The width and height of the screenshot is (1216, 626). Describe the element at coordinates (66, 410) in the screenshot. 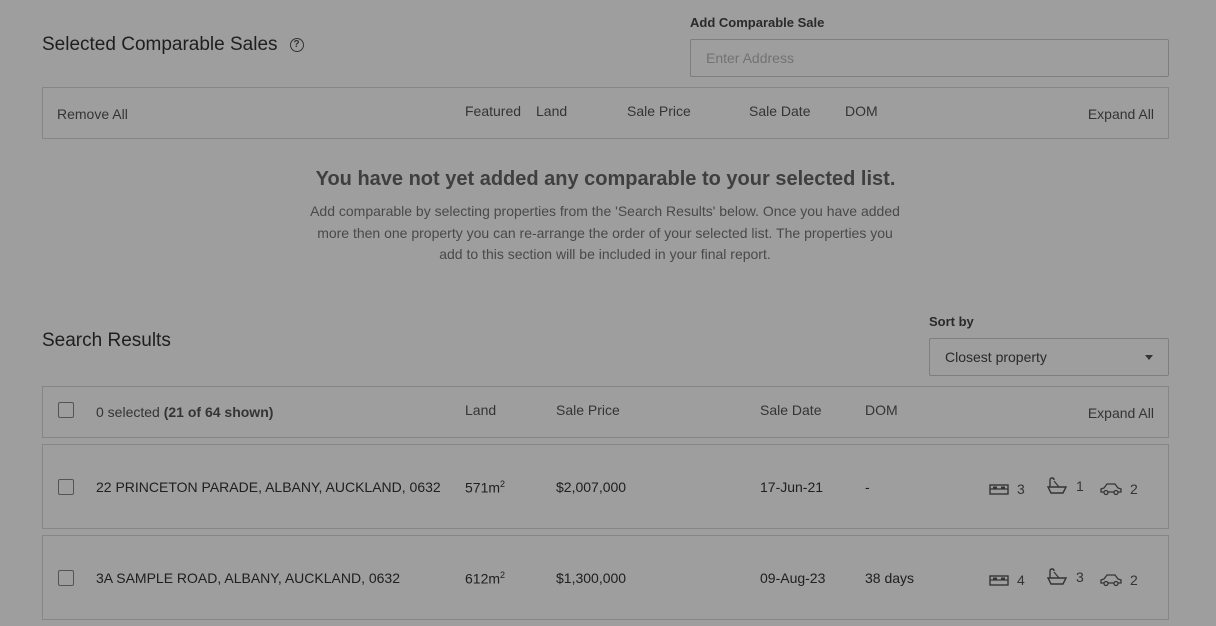

I see `select-all-checkbox` at that location.